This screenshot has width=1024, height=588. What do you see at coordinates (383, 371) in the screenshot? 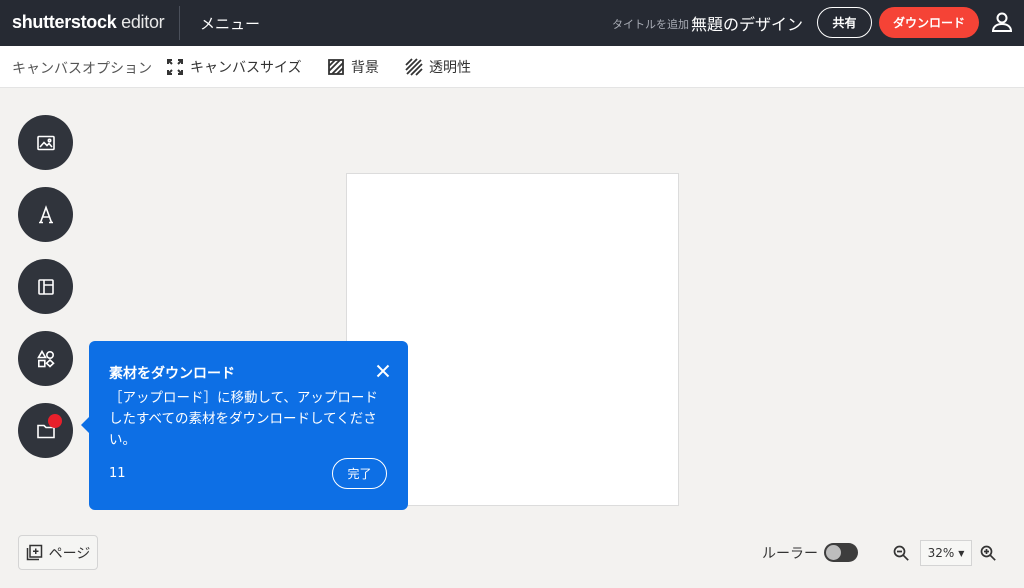
I see `close-icon` at bounding box center [383, 371].